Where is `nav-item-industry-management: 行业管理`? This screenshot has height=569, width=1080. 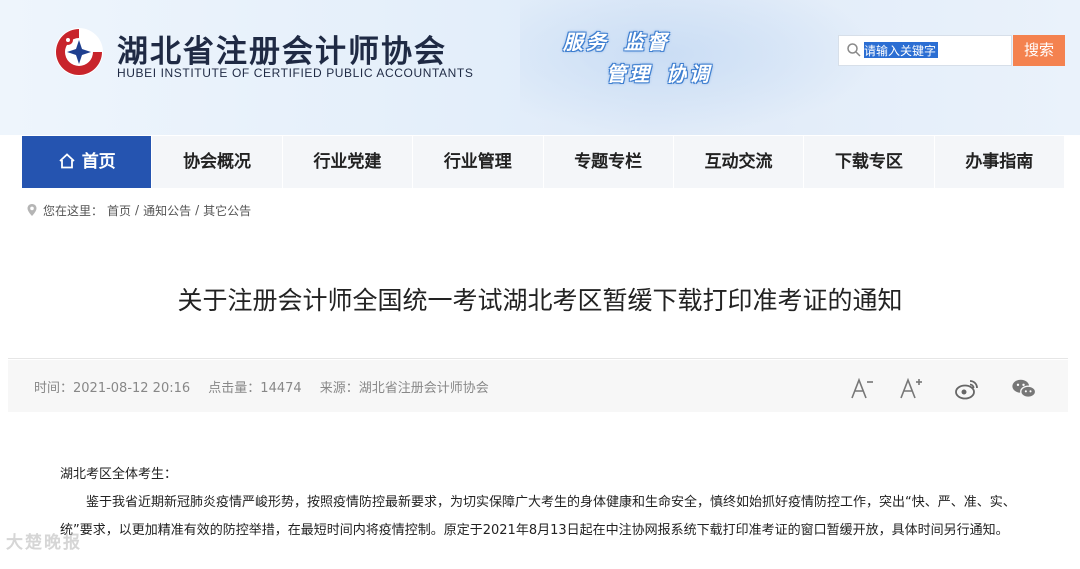
nav-item-industry-management: 行业管理 is located at coordinates (478, 162).